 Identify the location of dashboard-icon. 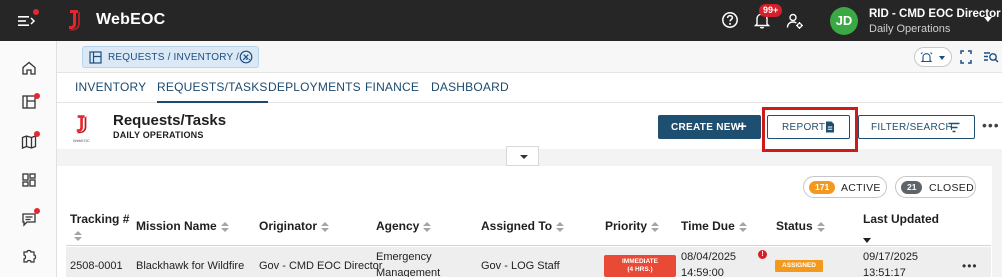
(29, 180).